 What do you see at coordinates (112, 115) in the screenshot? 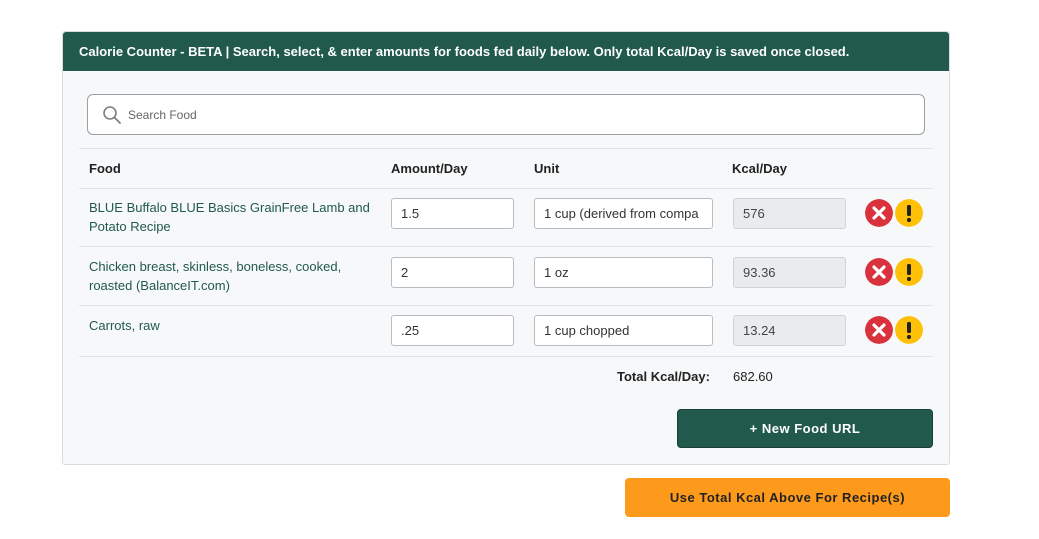
I see `search-icon` at bounding box center [112, 115].